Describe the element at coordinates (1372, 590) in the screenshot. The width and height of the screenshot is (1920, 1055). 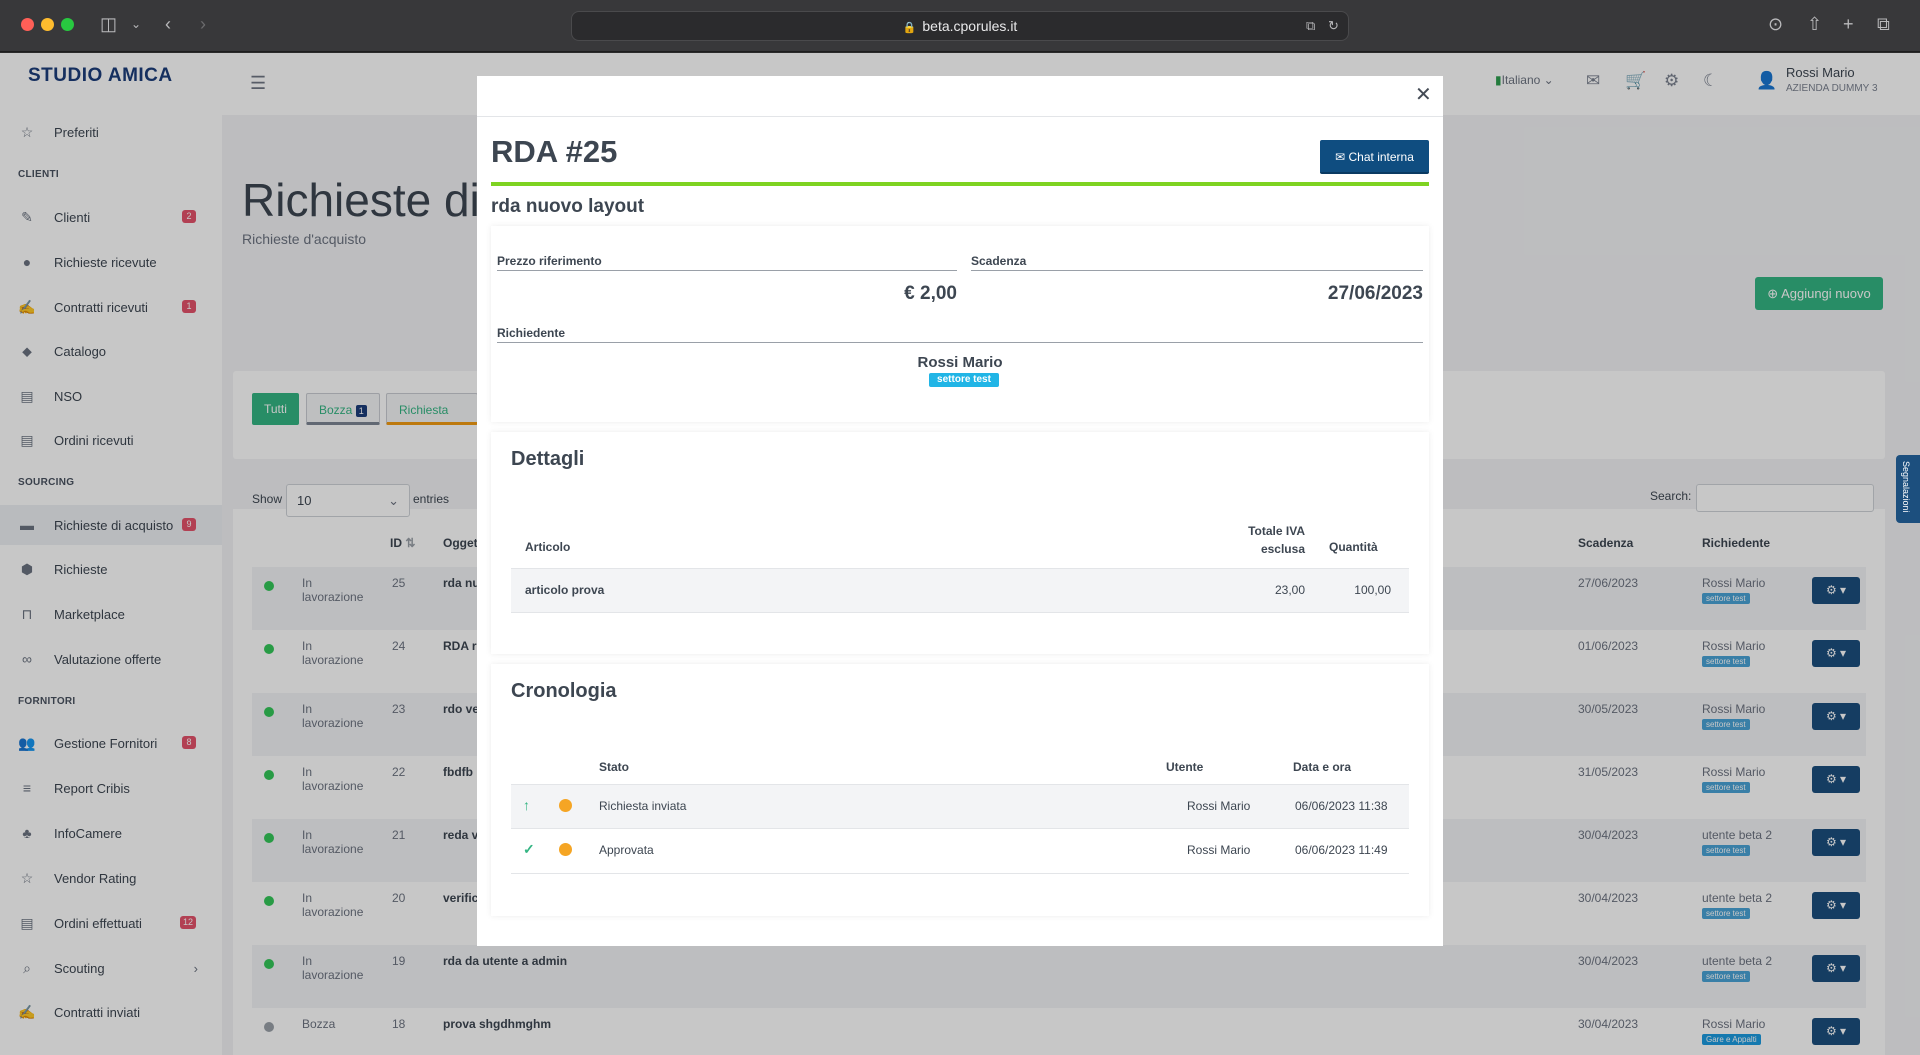
I see `quantita-cell: 100,00` at that location.